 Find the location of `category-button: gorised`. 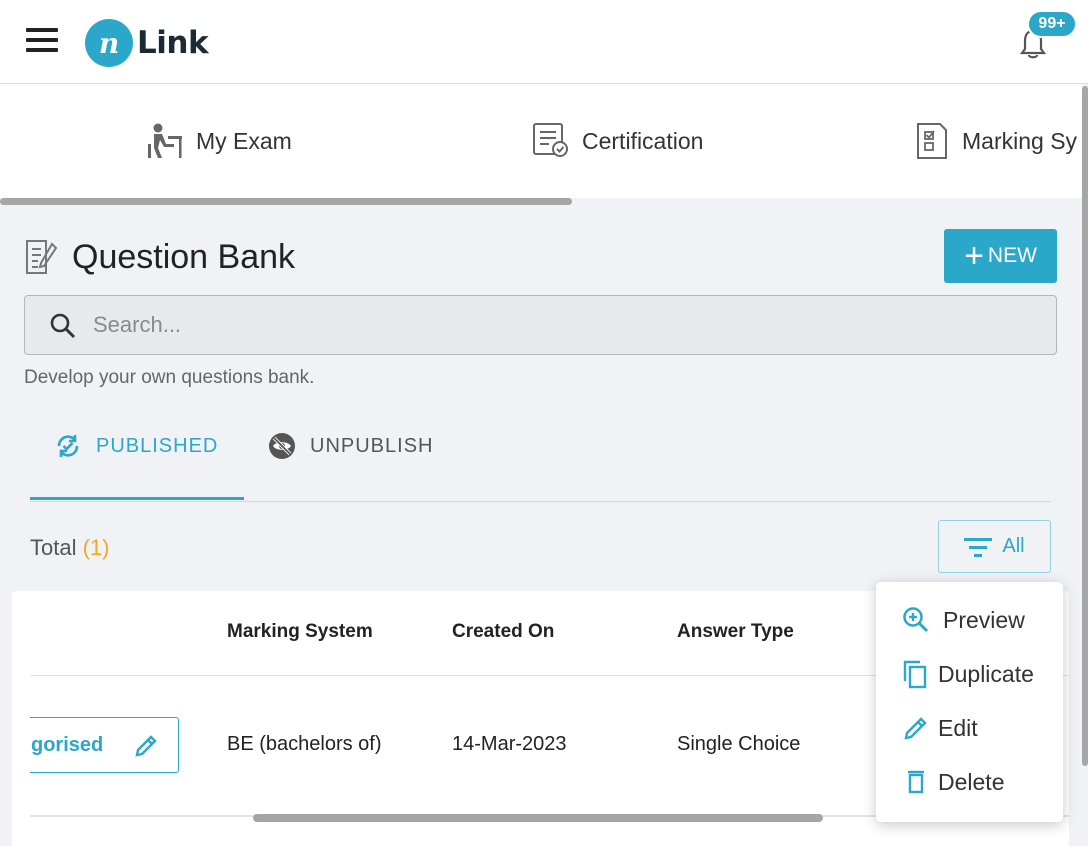

category-button: gorised is located at coordinates (95, 745).